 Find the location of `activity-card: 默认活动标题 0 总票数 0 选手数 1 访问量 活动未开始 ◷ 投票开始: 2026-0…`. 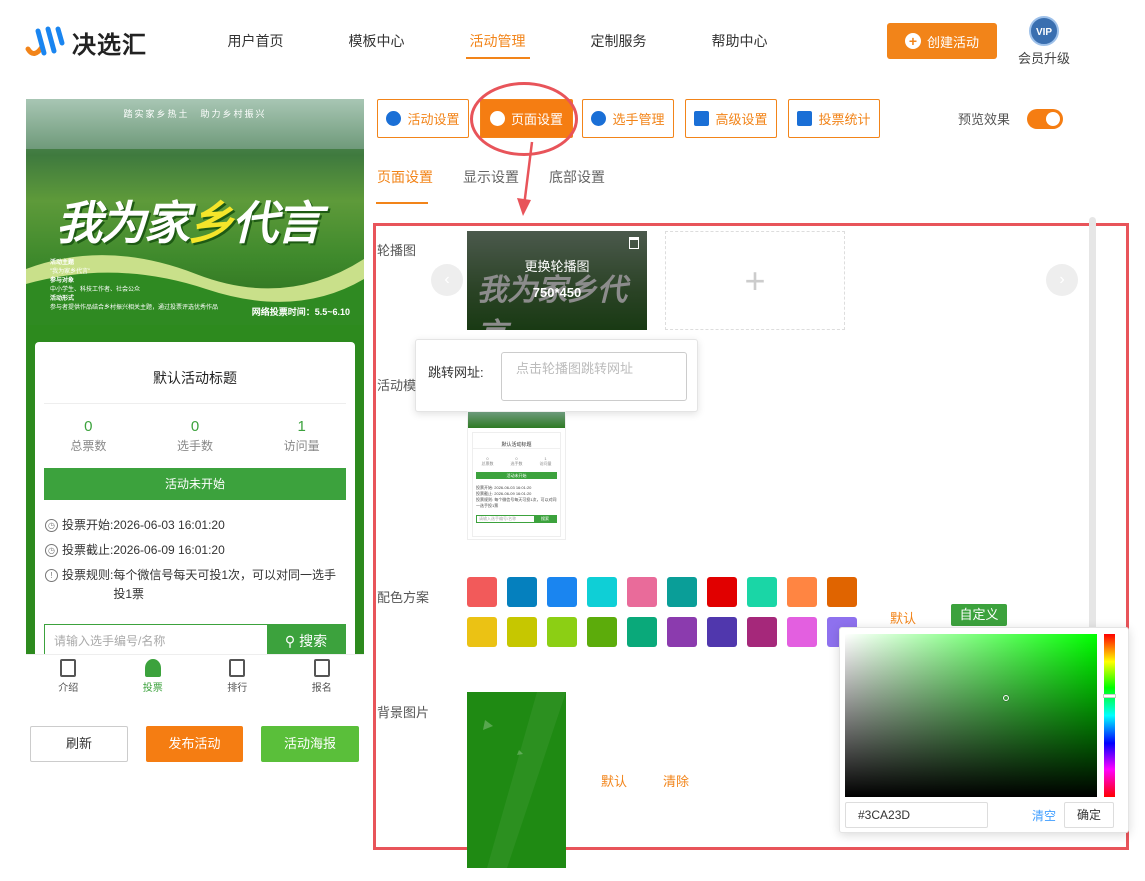

activity-card: 默认活动标题 0 总票数 0 选手数 1 访问量 活动未开始 ◷ 投票开始: 2026-0… is located at coordinates (195, 498).